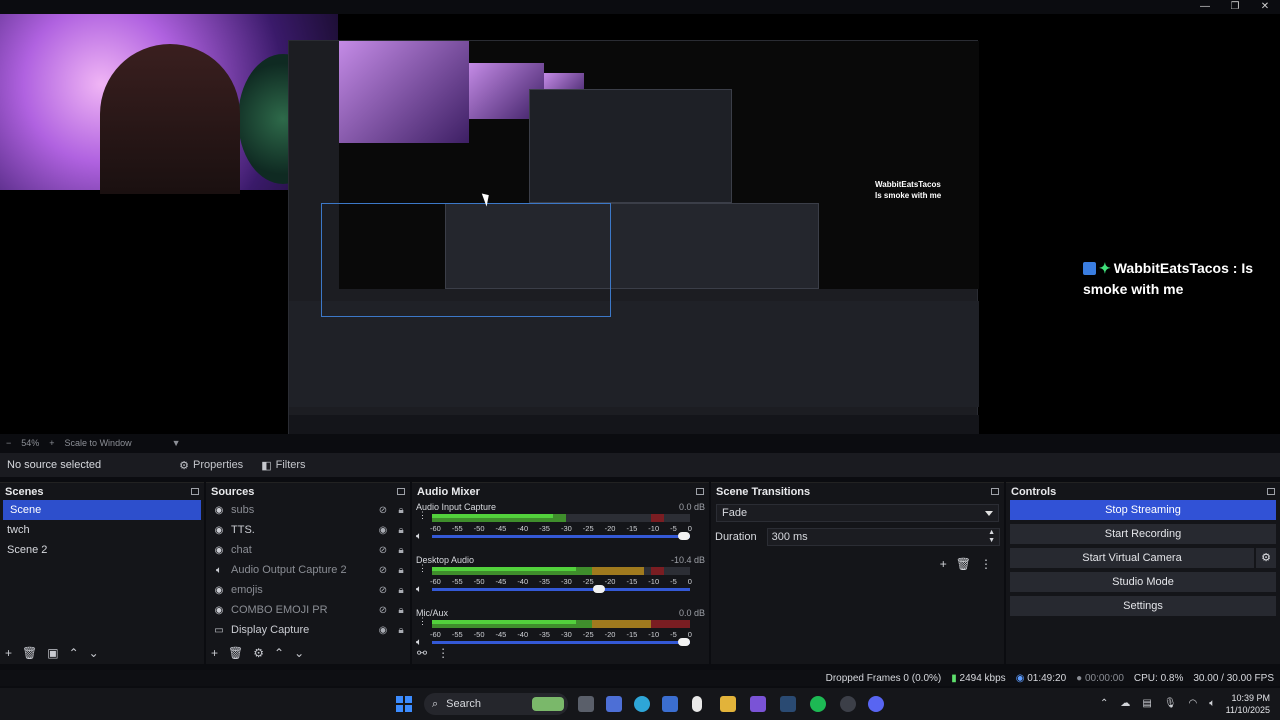 The width and height of the screenshot is (1280, 720). I want to click on steam-icon, so click(788, 704).